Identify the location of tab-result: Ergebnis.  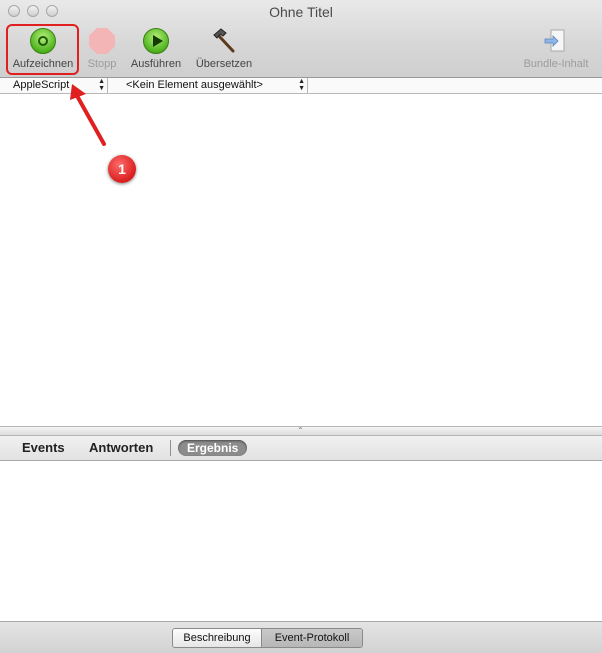
(213, 448).